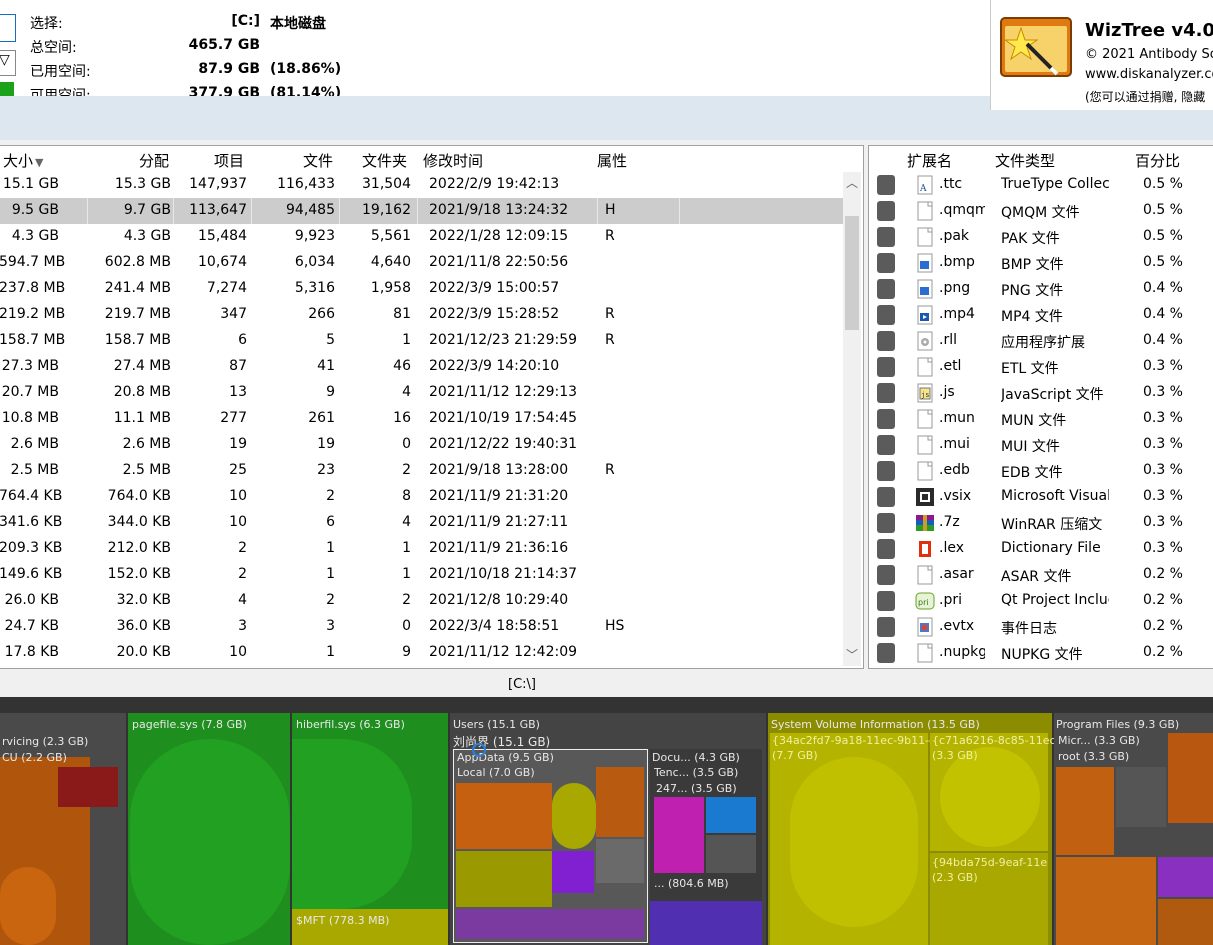  What do you see at coordinates (550, 924) in the screenshot?
I see `tm-local-purple2` at bounding box center [550, 924].